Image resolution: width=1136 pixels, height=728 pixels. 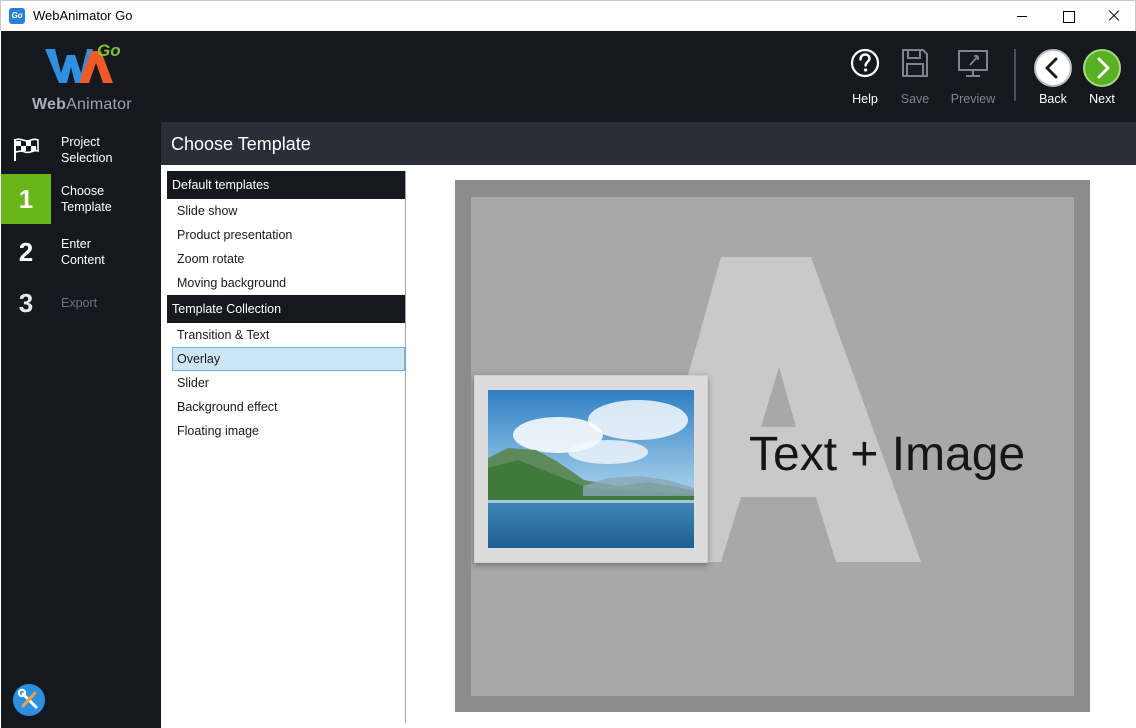 What do you see at coordinates (915, 99) in the screenshot?
I see `save-label: Save` at bounding box center [915, 99].